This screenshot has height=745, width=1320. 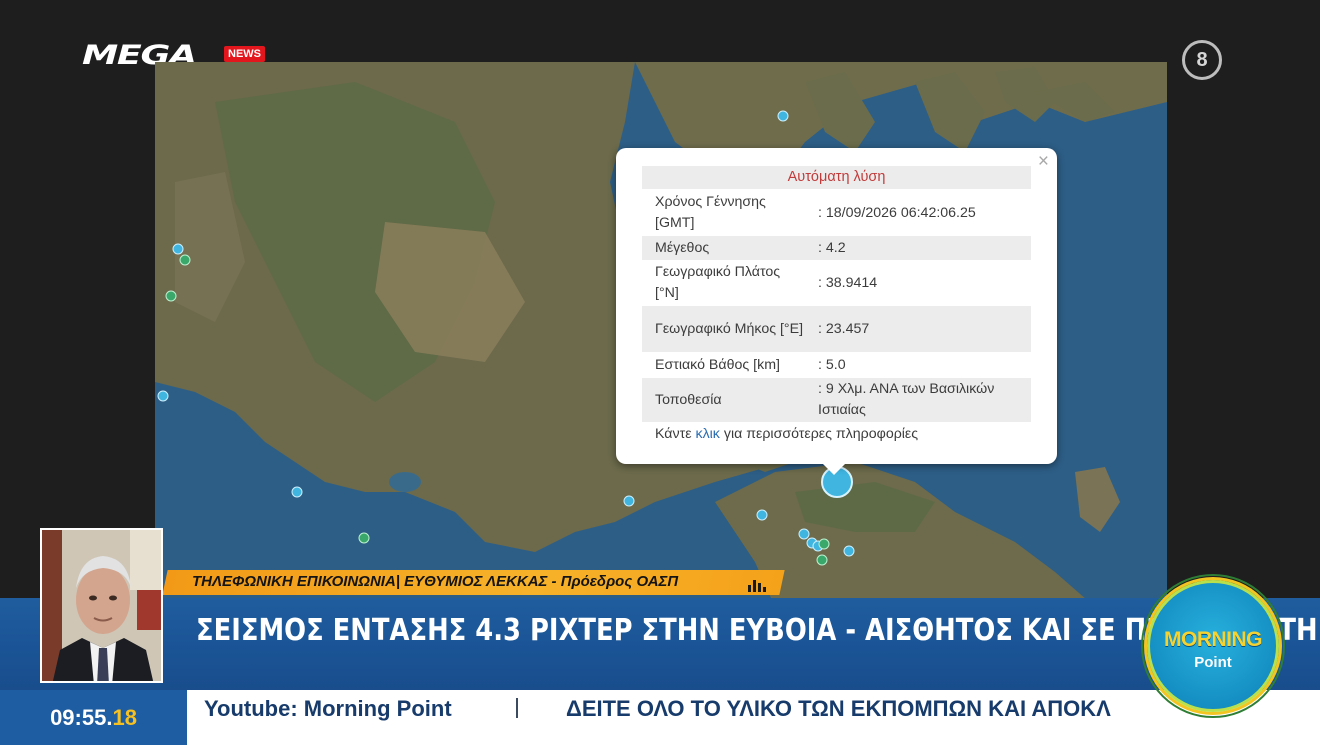 I want to click on caller-photo, so click(x=101, y=605).